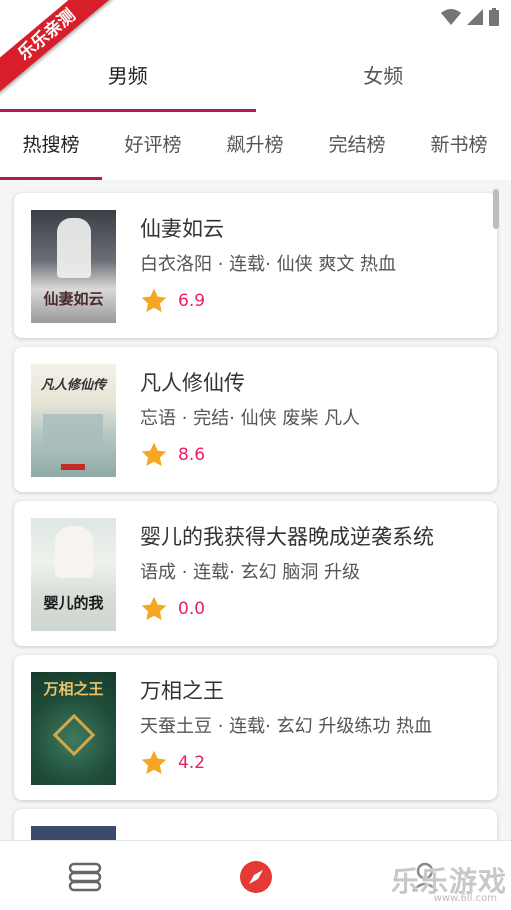 The image size is (511, 910). I want to click on rating-value: 6.9, so click(192, 301).